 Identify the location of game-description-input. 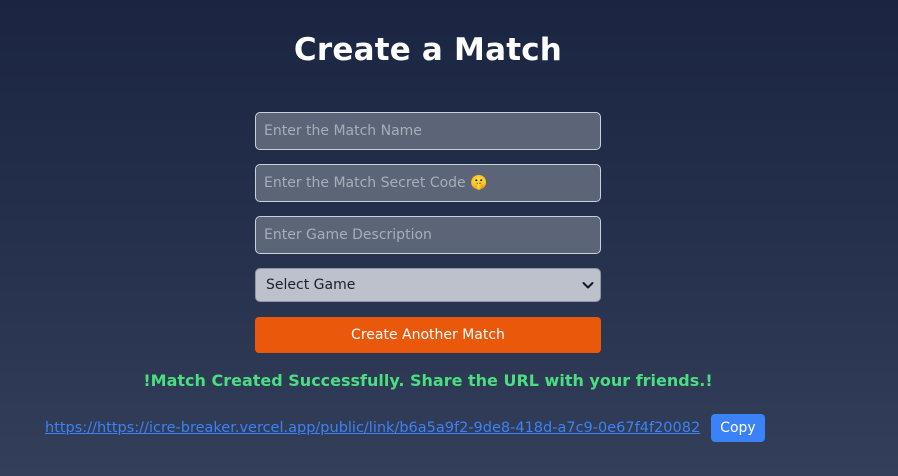
(428, 235).